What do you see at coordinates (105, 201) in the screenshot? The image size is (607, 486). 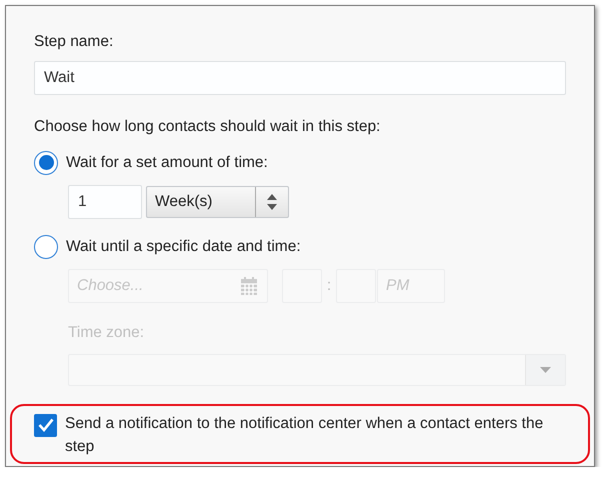 I see `amount-field: 1` at bounding box center [105, 201].